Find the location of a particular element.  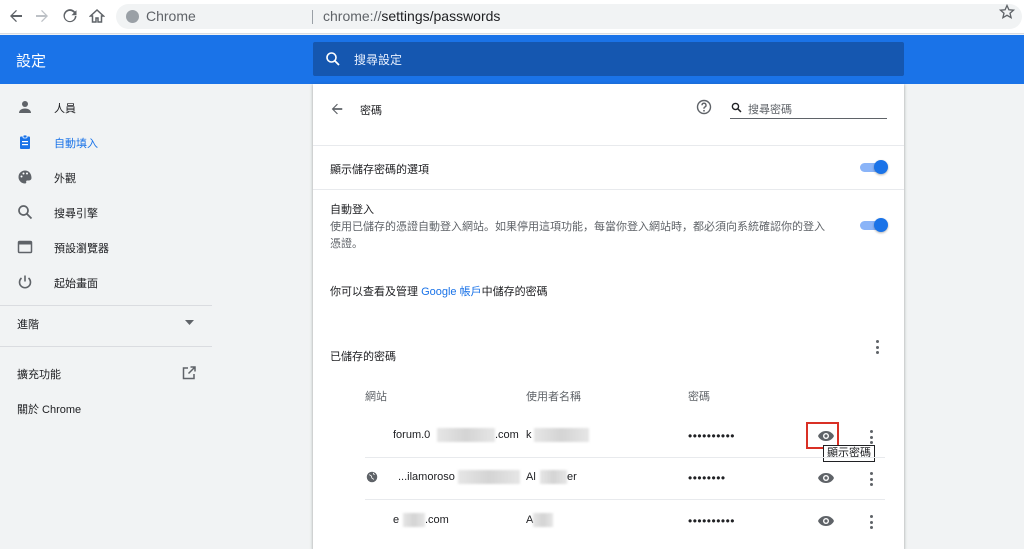

bookmark-button is located at coordinates (1007, 14).